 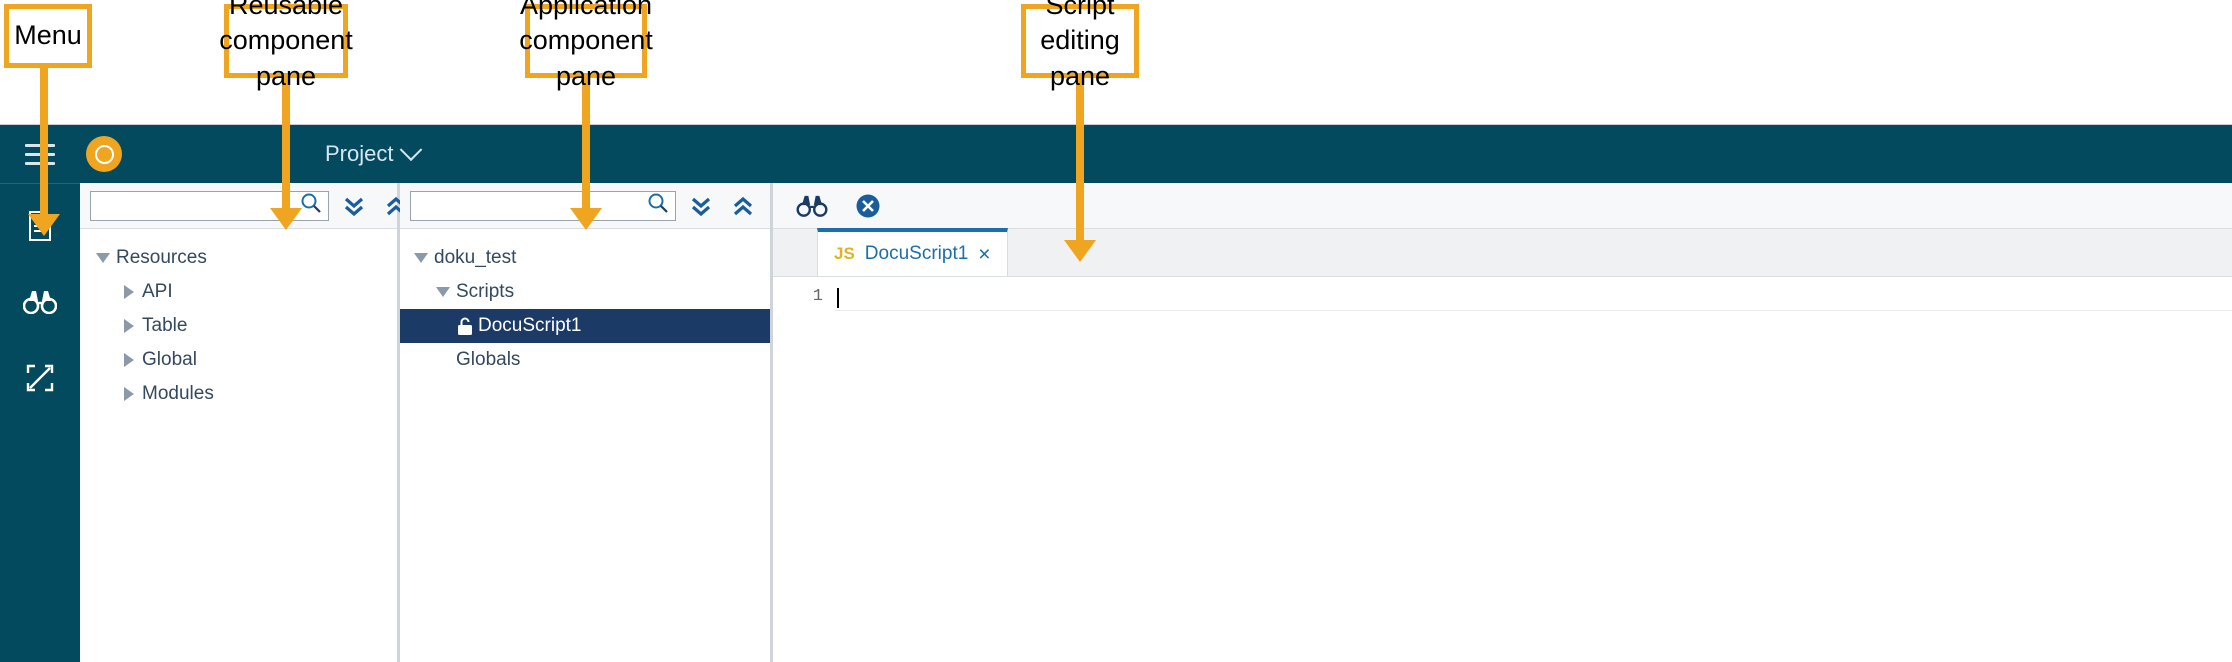 What do you see at coordinates (475, 257) in the screenshot?
I see `tree-node-label: doku_test` at bounding box center [475, 257].